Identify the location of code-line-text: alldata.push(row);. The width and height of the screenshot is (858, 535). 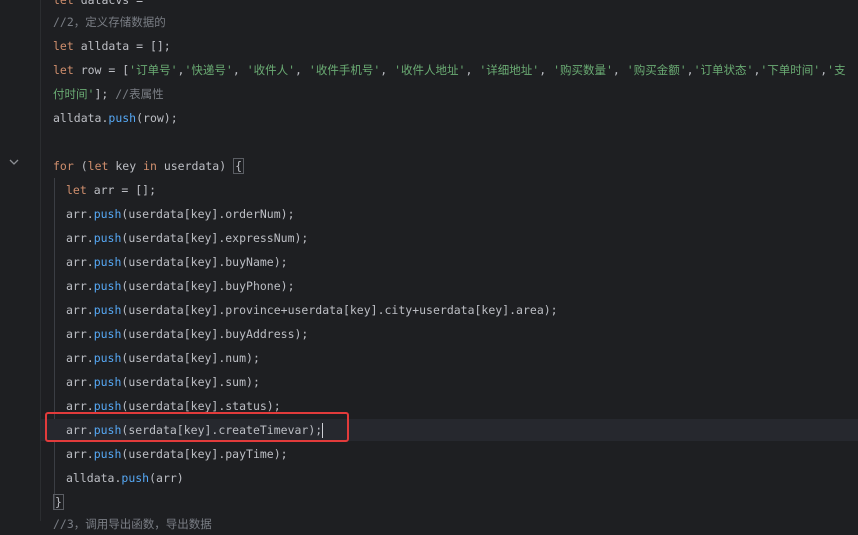
(115, 118).